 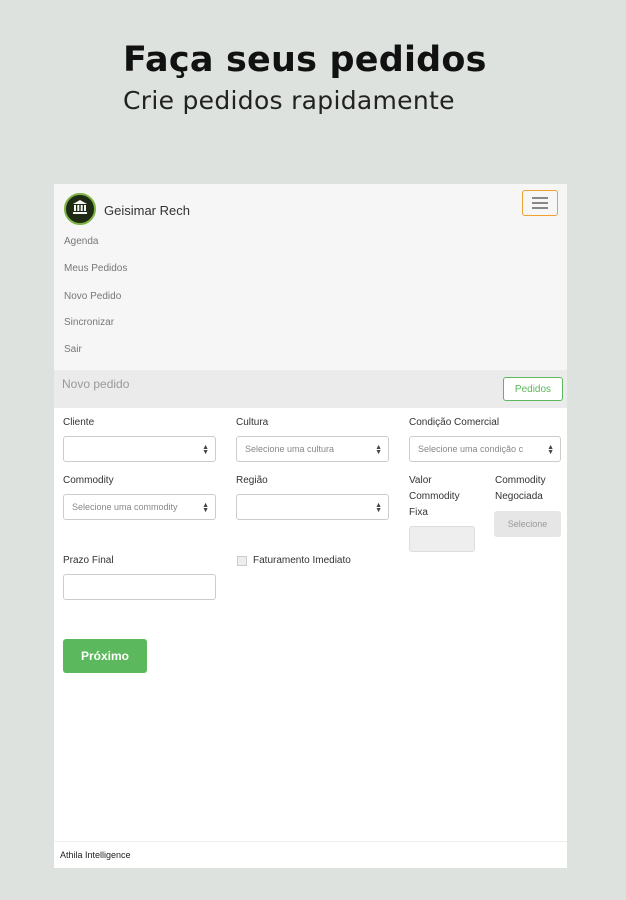 I want to click on commodity-select: Selecione uma commodity ▲ ▼, so click(x=139, y=507).